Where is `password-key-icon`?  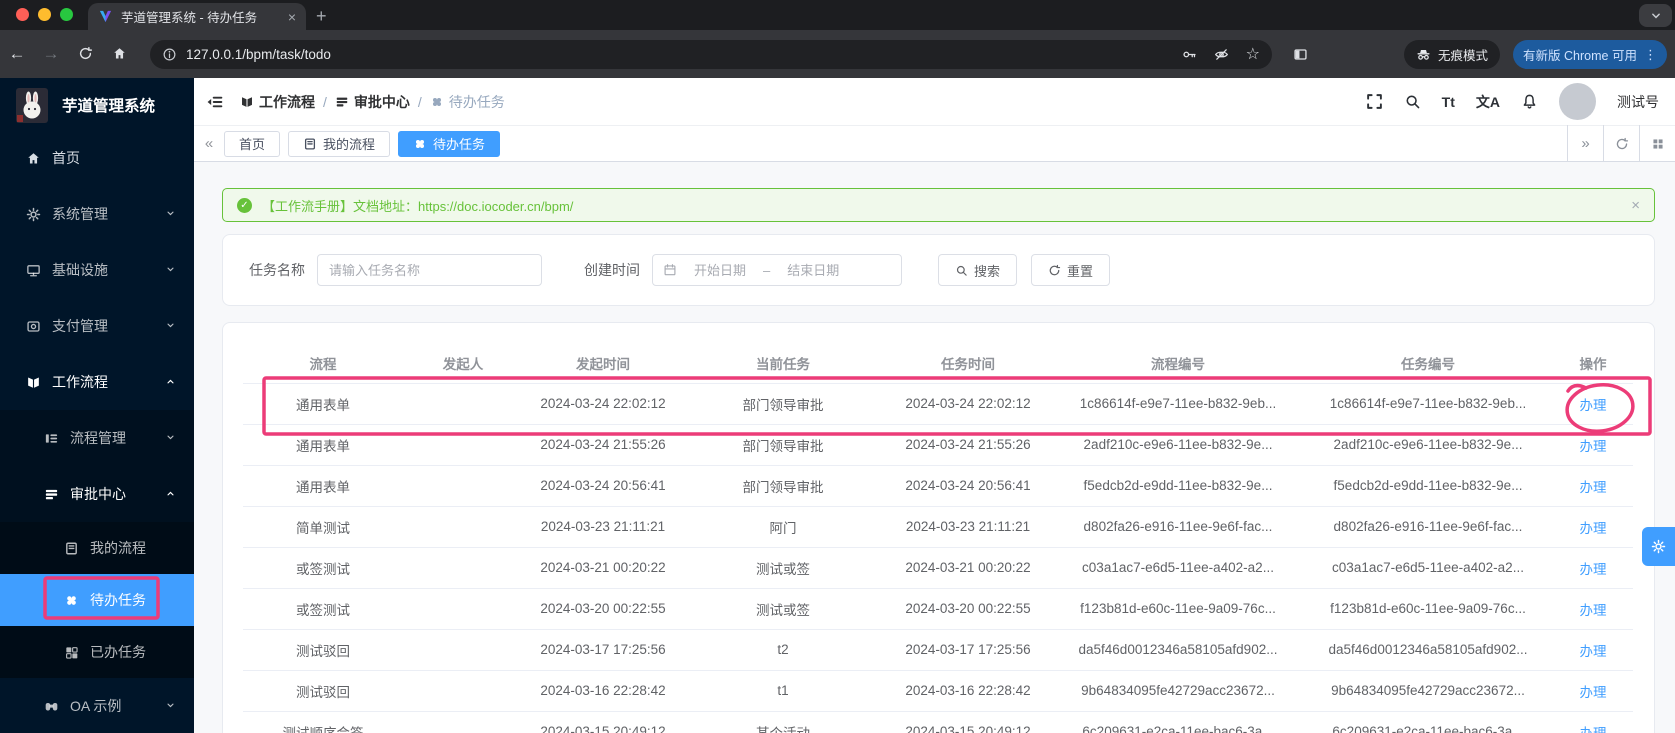 password-key-icon is located at coordinates (1189, 54).